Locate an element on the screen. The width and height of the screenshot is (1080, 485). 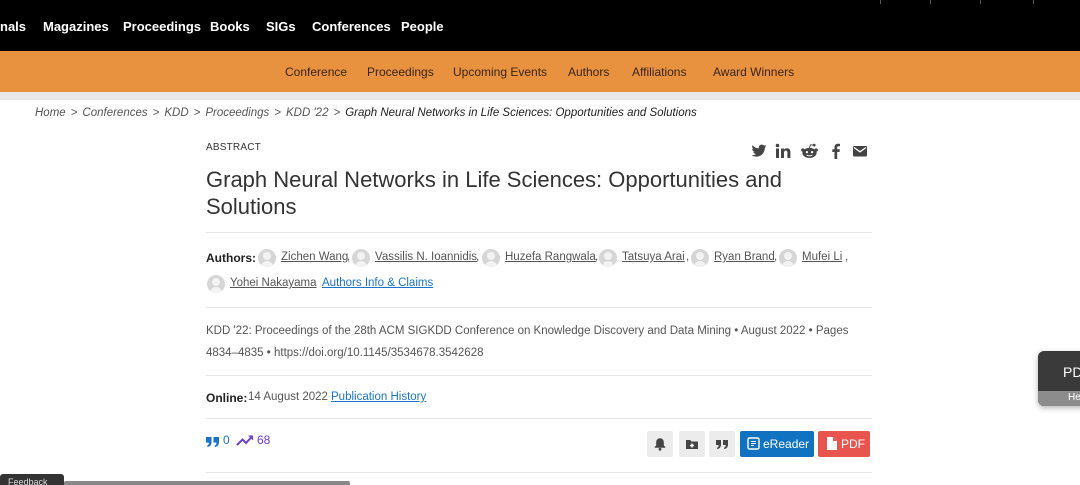
pdf-button: PDF is located at coordinates (844, 444).